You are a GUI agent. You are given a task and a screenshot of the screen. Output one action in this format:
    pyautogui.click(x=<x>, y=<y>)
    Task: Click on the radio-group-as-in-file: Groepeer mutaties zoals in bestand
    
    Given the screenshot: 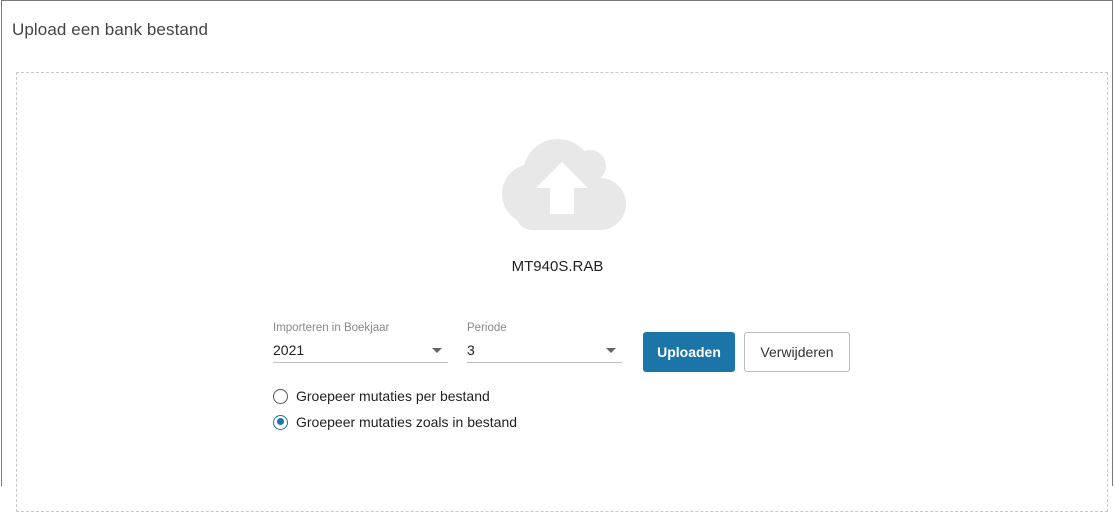 What is the action you would take?
    pyautogui.click(x=395, y=422)
    